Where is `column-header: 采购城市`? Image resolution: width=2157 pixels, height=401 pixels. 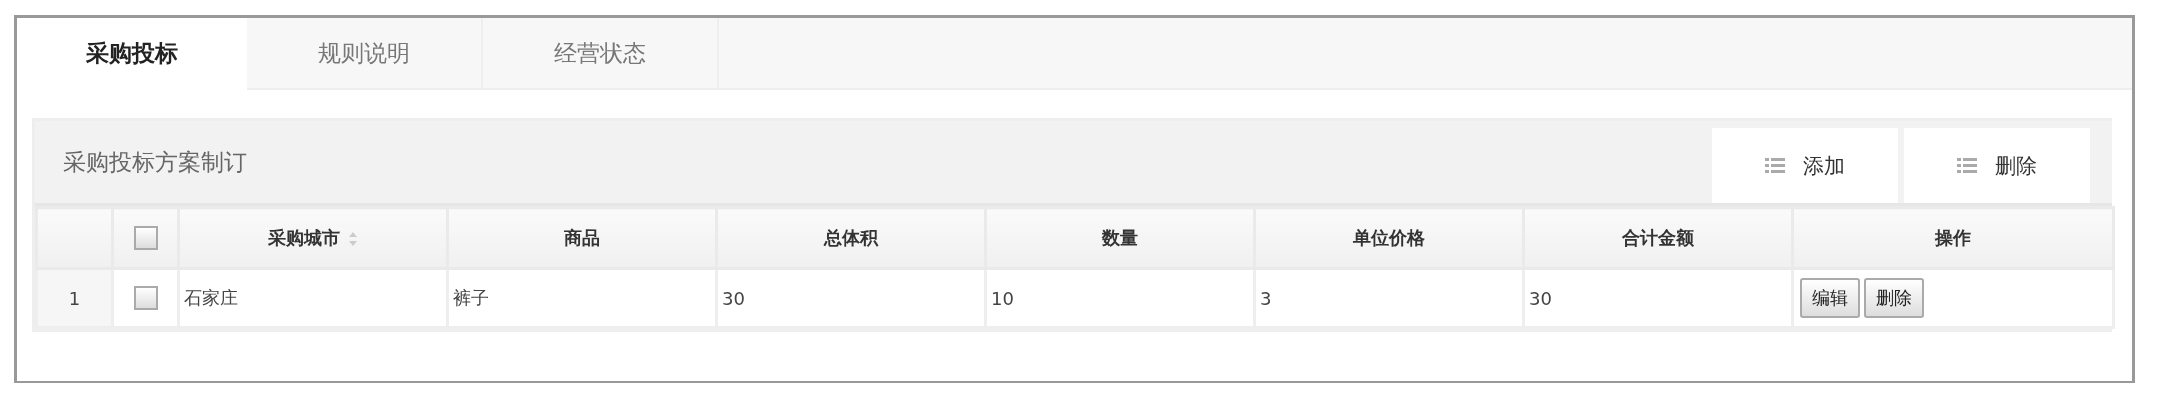 column-header: 采购城市 is located at coordinates (313, 238).